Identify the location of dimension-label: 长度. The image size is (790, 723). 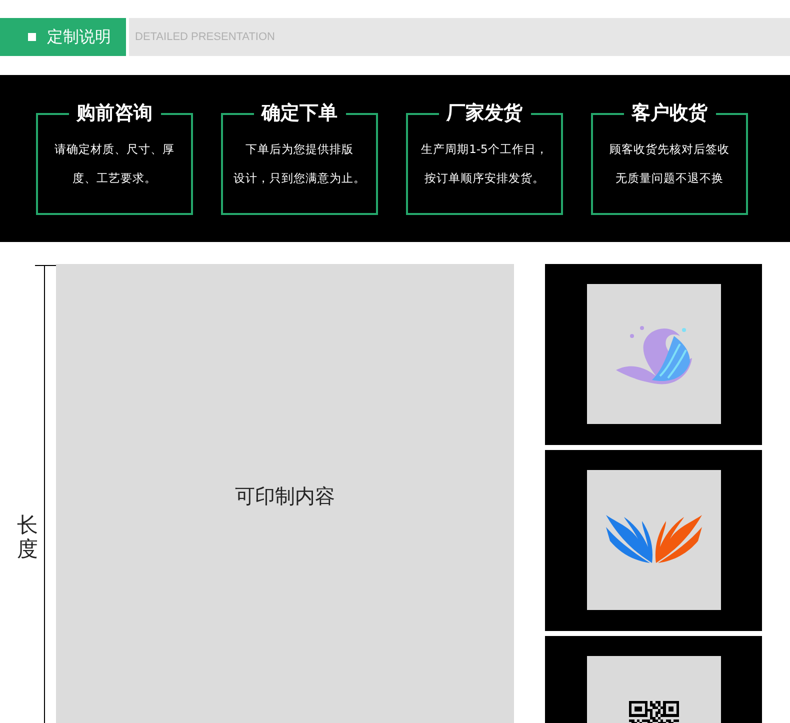
(27, 537).